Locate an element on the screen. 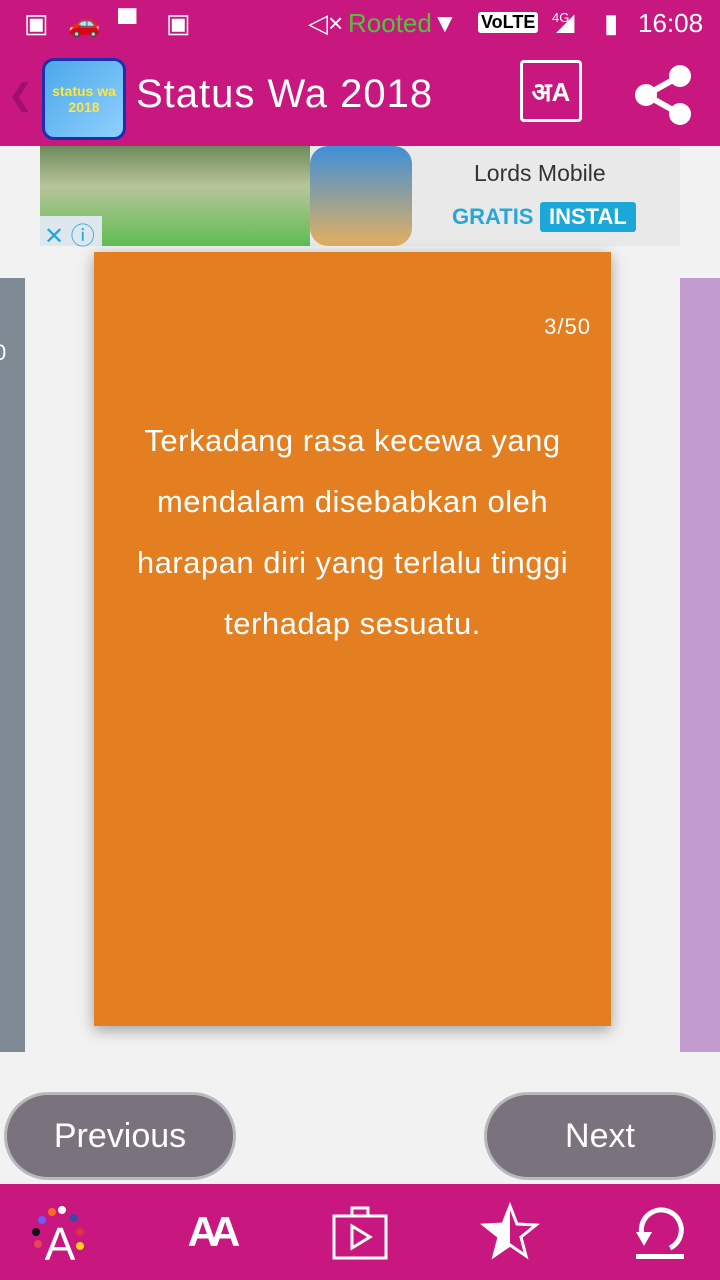  color-theme-icon: A is located at coordinates (60, 1232).